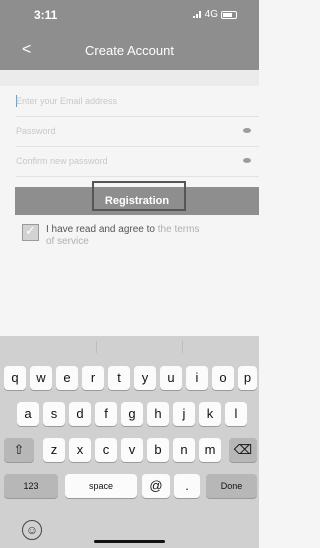  What do you see at coordinates (15, 378) in the screenshot?
I see `key-q: q` at bounding box center [15, 378].